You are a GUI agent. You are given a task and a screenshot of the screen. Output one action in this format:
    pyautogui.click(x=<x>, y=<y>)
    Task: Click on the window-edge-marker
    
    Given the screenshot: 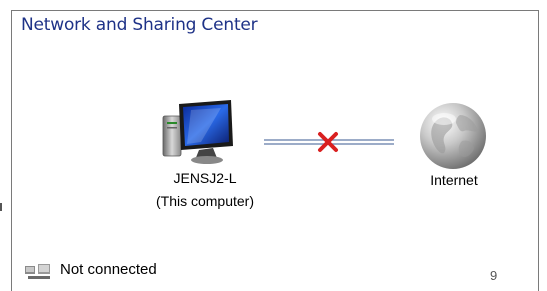 What is the action you would take?
    pyautogui.click(x=1, y=207)
    